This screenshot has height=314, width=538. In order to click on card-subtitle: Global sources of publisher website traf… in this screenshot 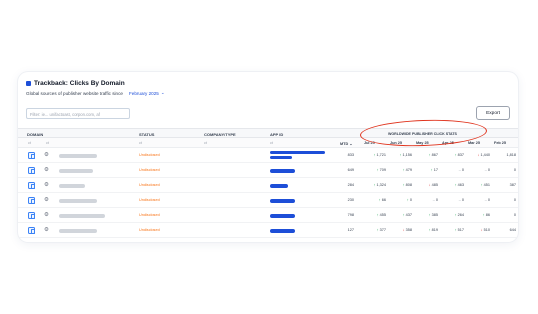, I will do `click(74, 93)`.